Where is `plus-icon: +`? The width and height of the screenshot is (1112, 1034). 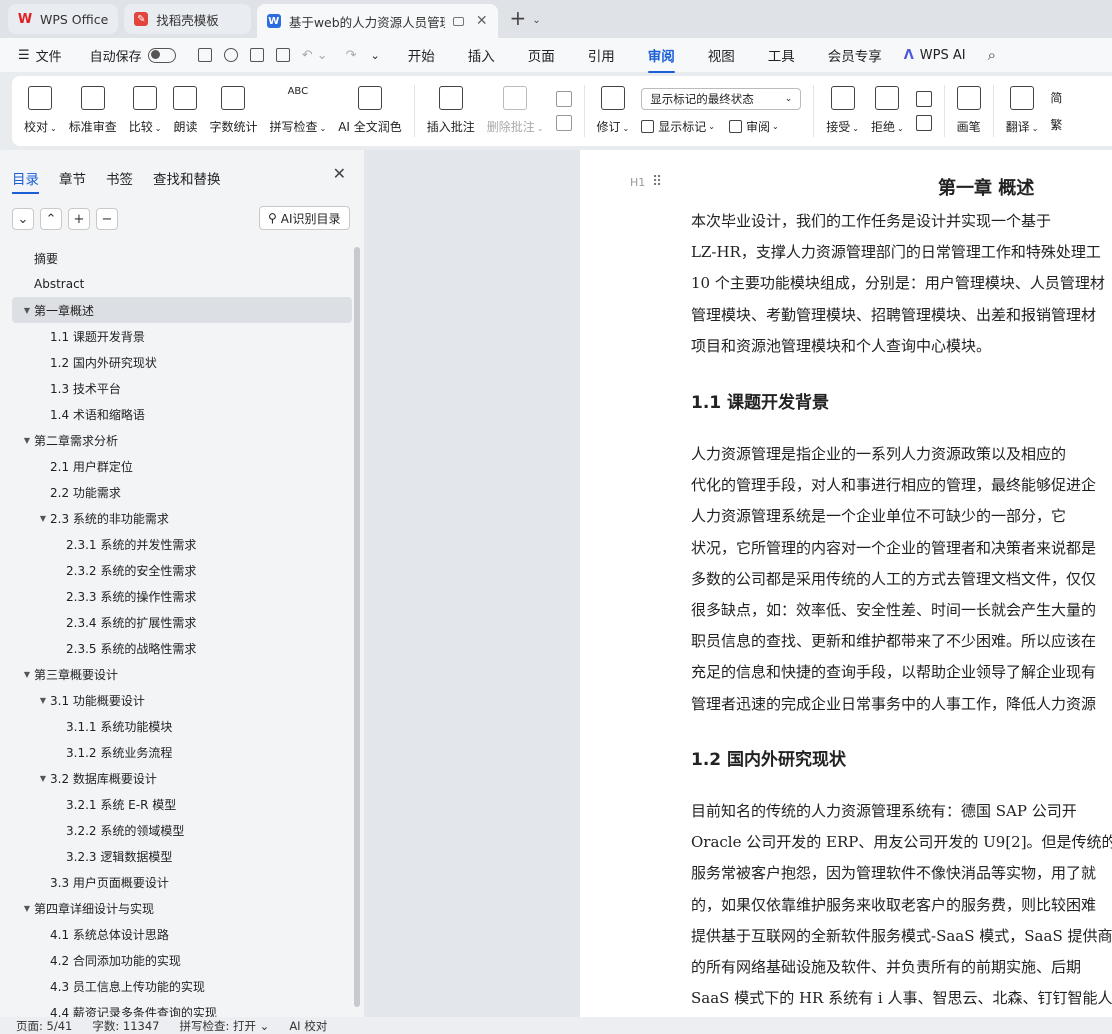
plus-icon: + is located at coordinates (79, 219).